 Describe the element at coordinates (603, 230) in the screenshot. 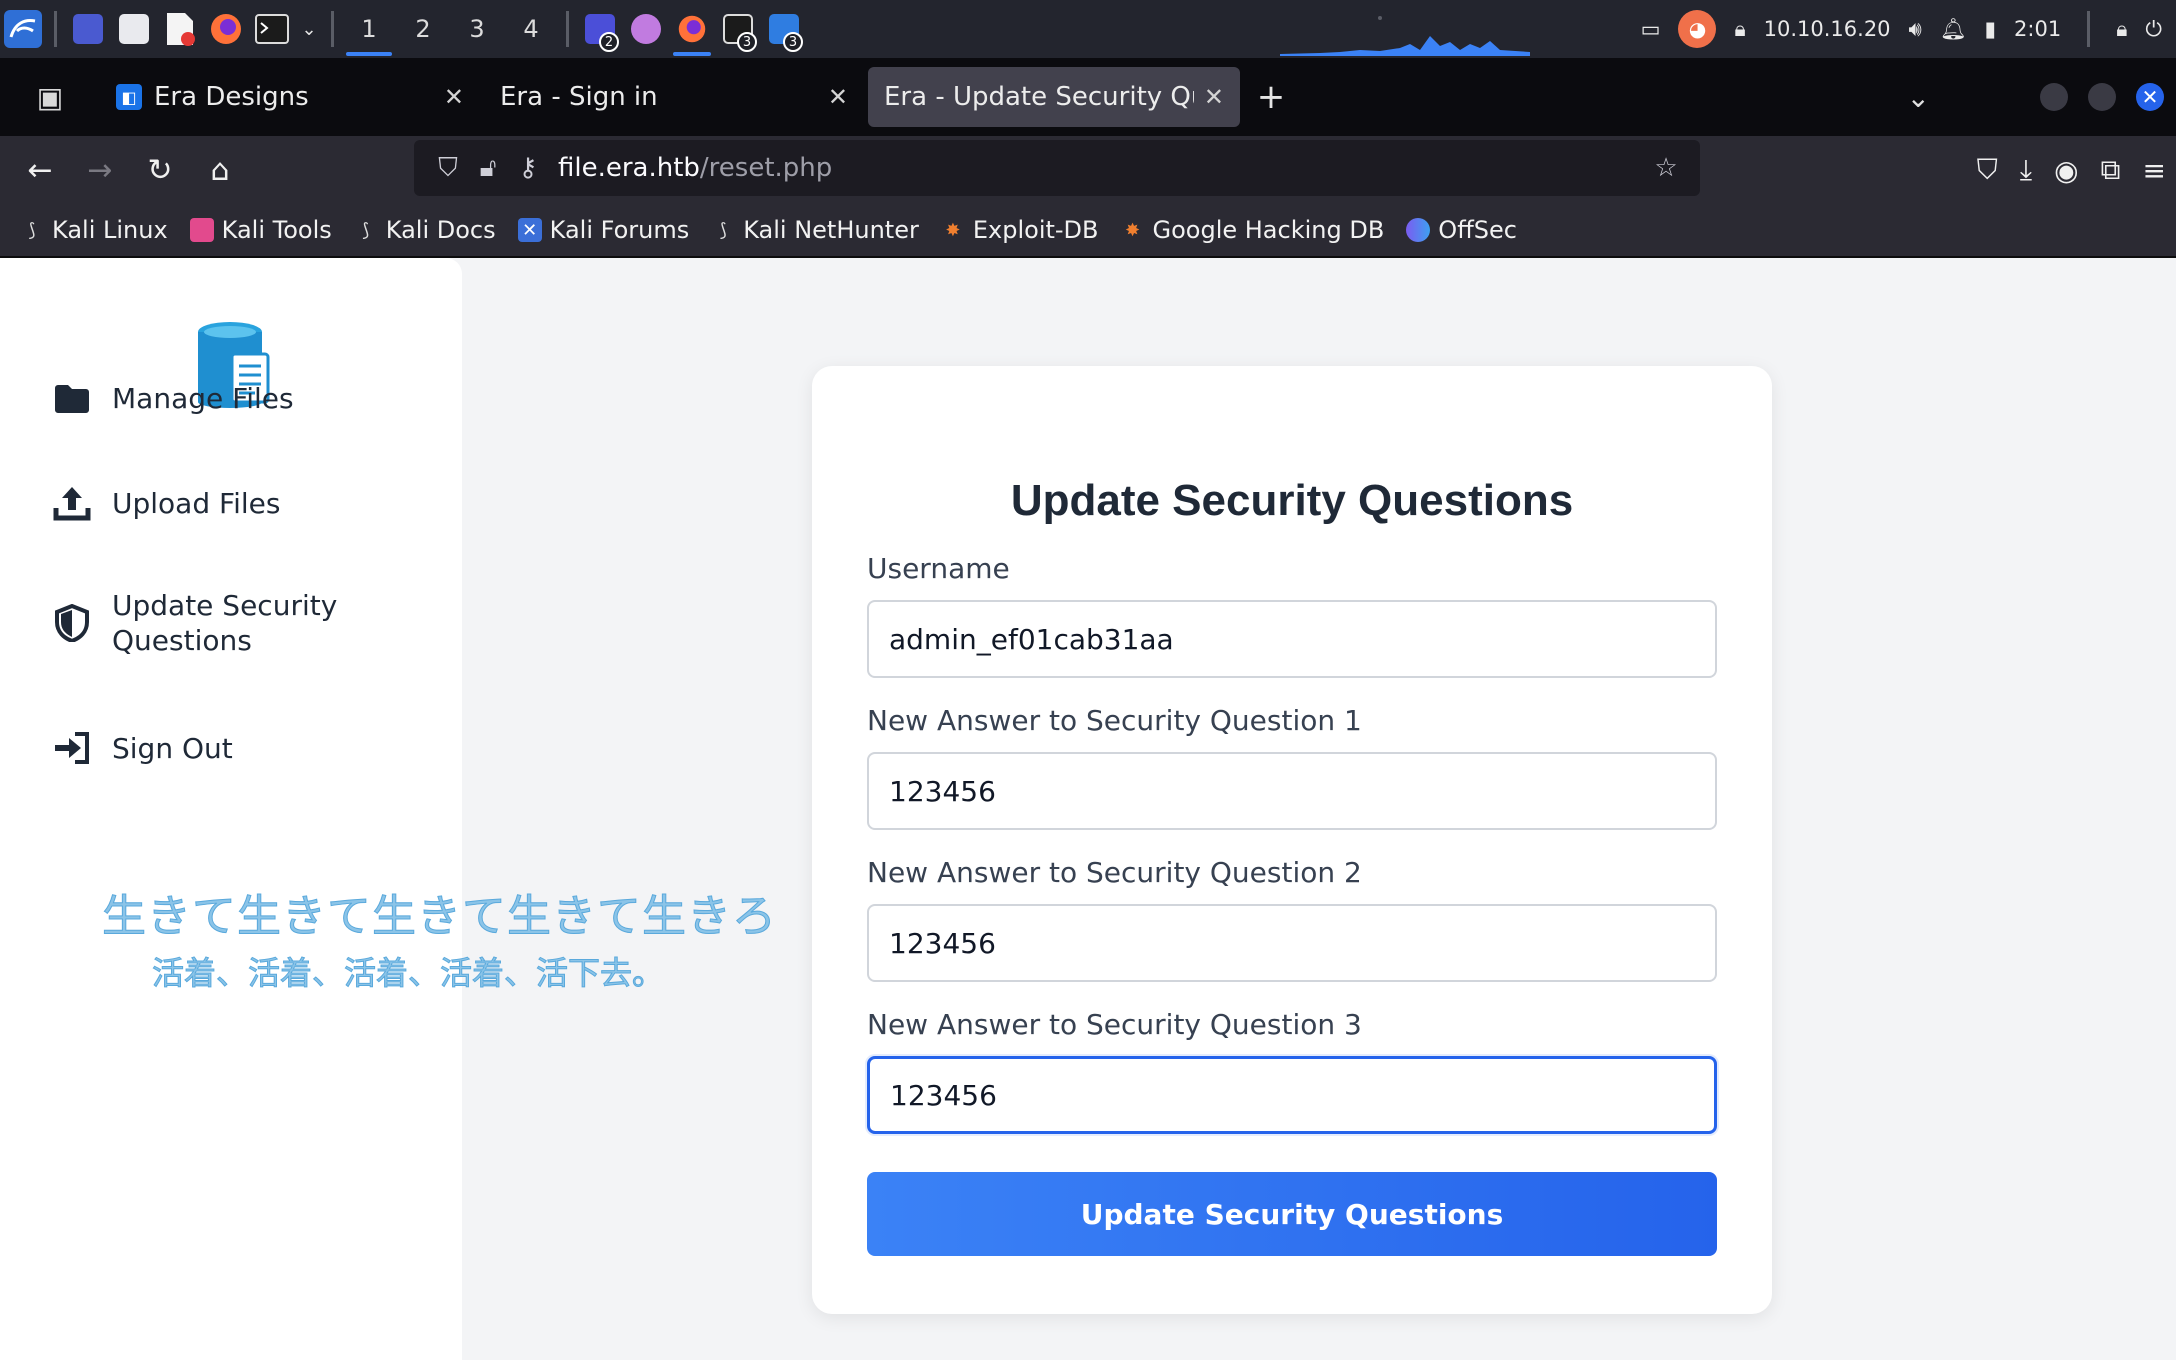

I see `bookmark-kali-forums: ✕ Kali Forums` at that location.